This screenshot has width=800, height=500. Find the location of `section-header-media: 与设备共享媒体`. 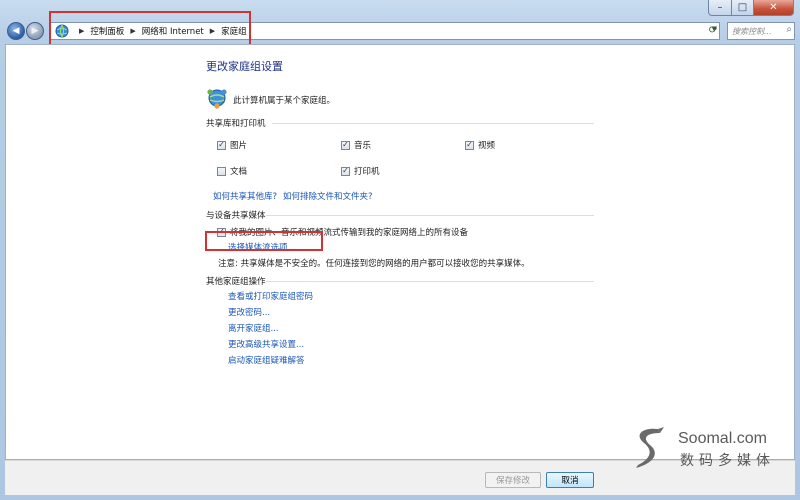

section-header-media: 与设备共享媒体 is located at coordinates (236, 216).